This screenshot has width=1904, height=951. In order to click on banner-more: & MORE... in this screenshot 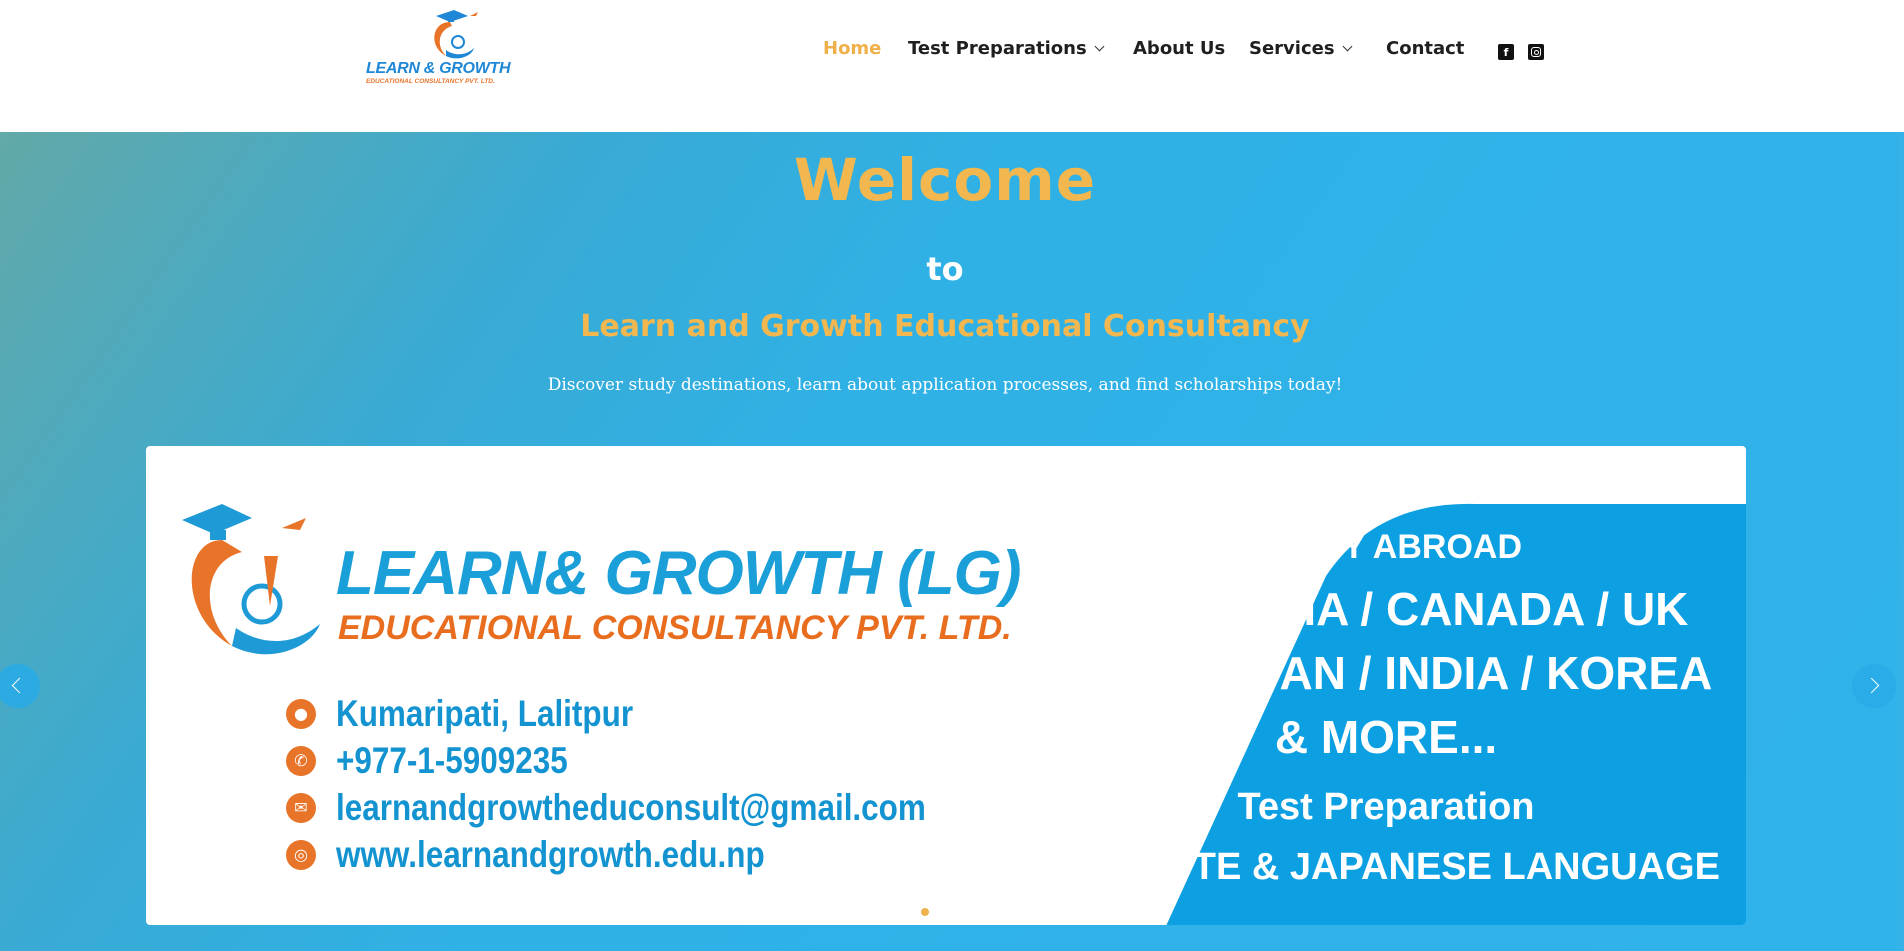, I will do `click(1386, 737)`.